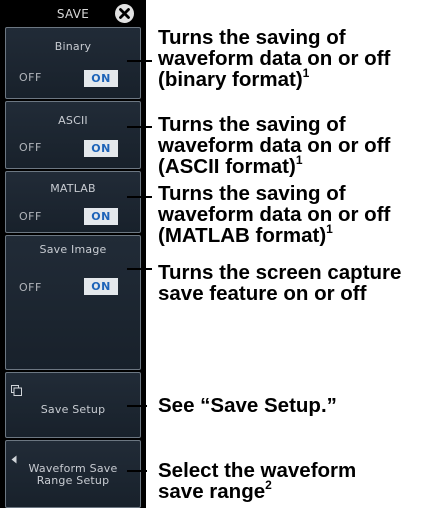 This screenshot has height=508, width=444. What do you see at coordinates (73, 302) in the screenshot?
I see `save-image-toggle-key: Save Image OFF ON` at bounding box center [73, 302].